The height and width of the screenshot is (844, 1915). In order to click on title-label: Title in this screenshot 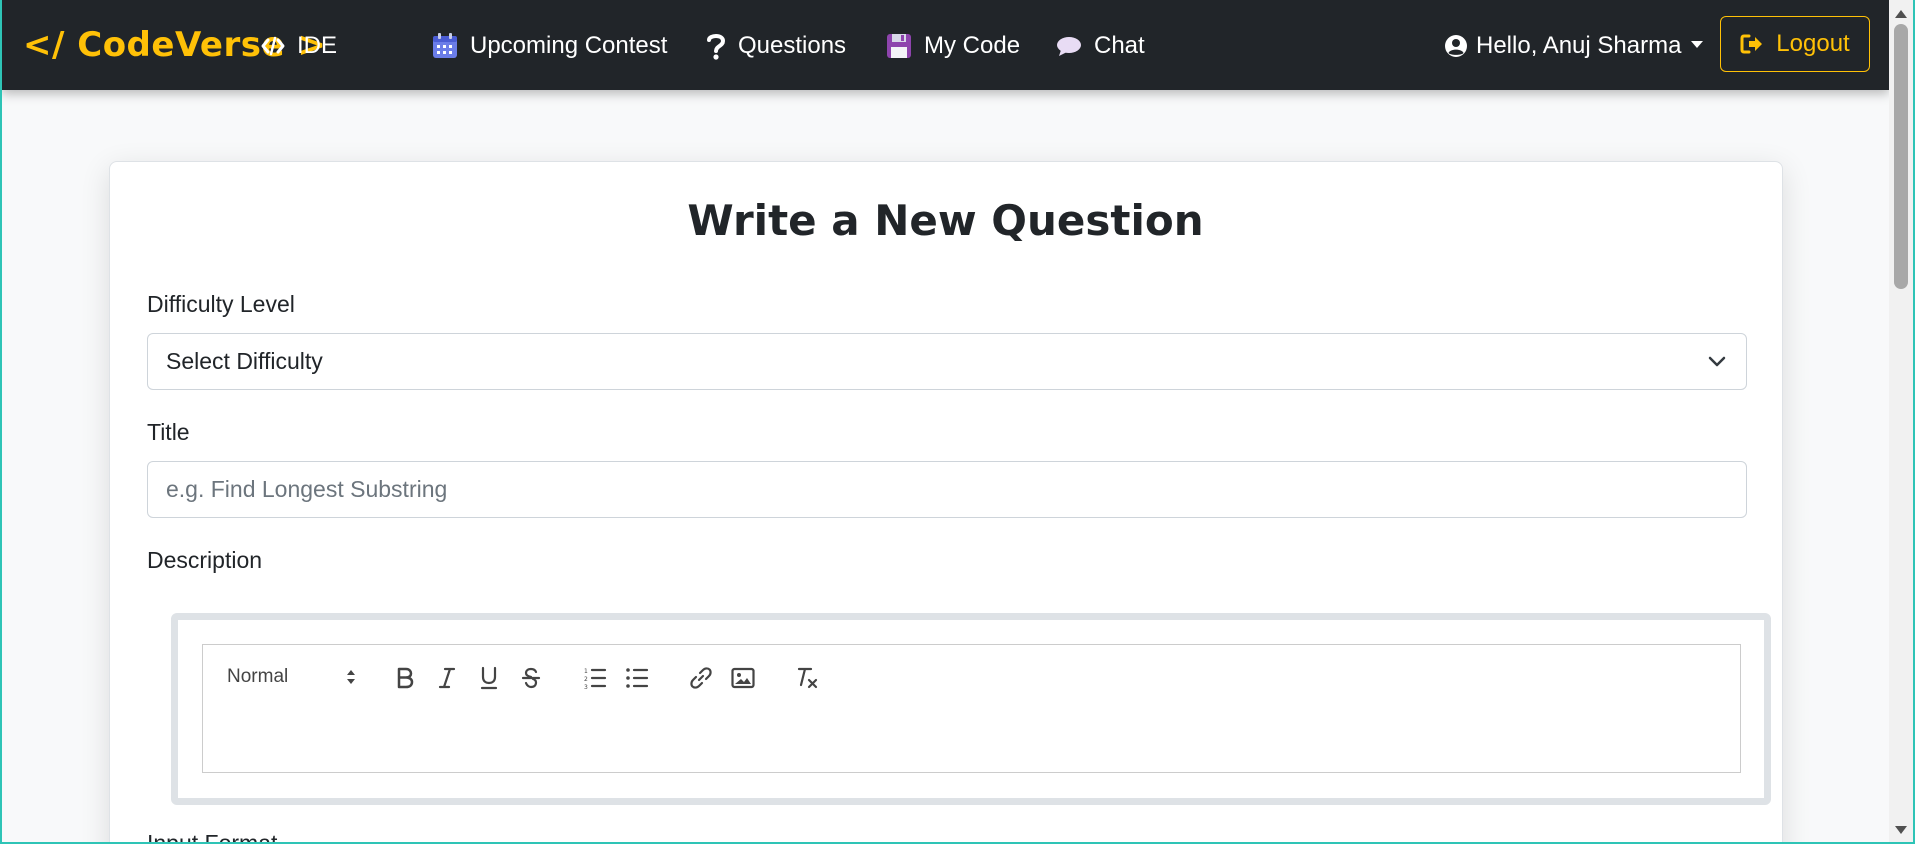, I will do `click(168, 432)`.